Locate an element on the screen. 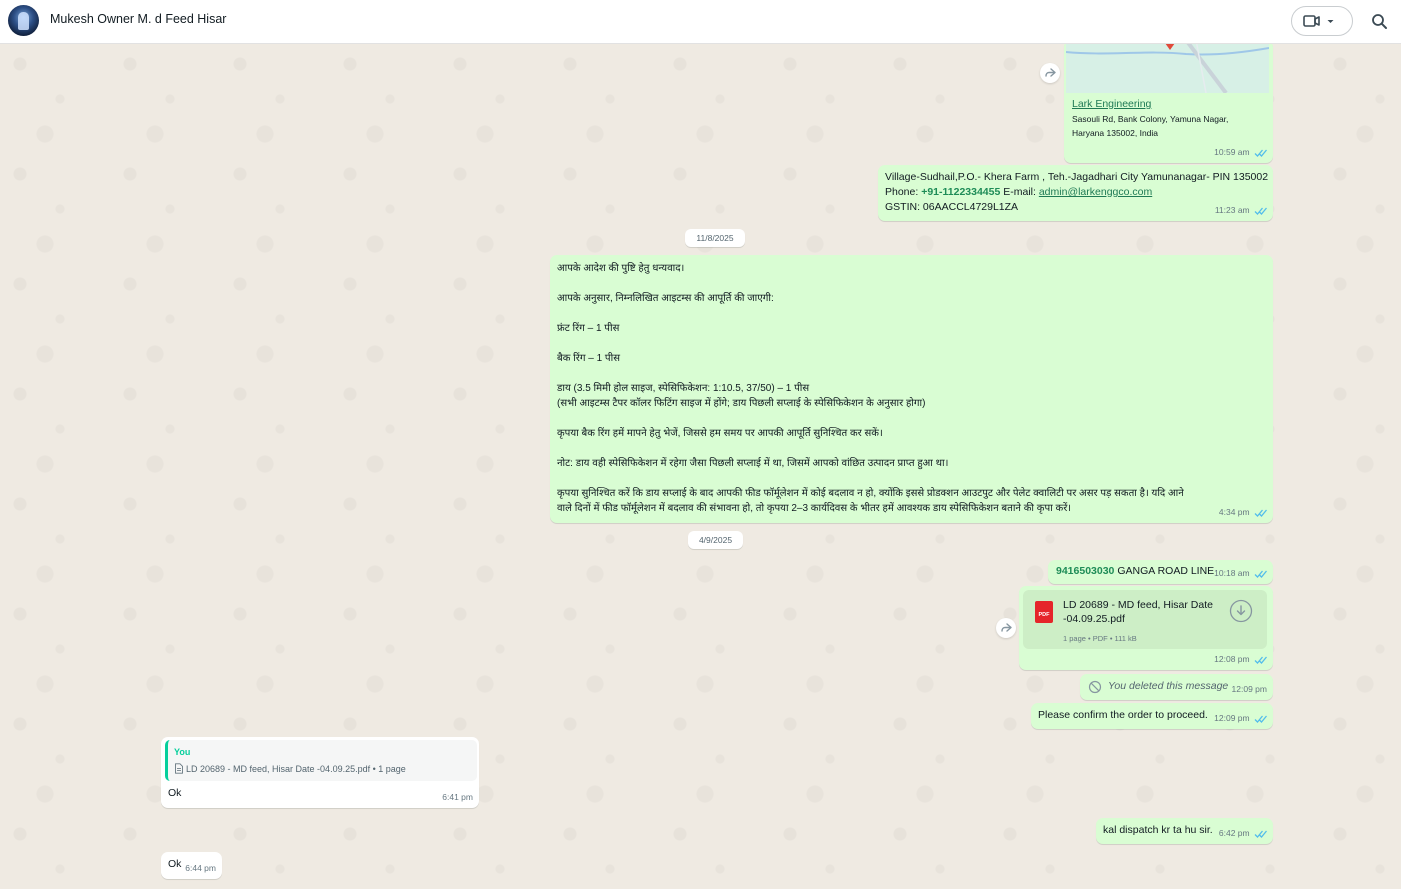  search-icon is located at coordinates (1379, 21).